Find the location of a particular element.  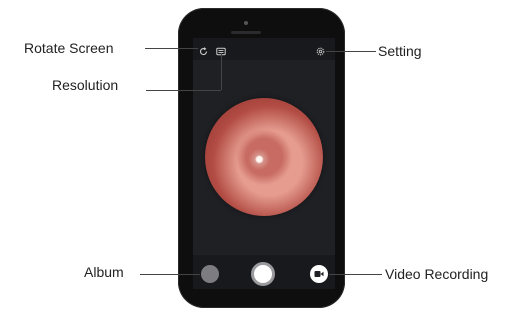

album-leader is located at coordinates (170, 274).